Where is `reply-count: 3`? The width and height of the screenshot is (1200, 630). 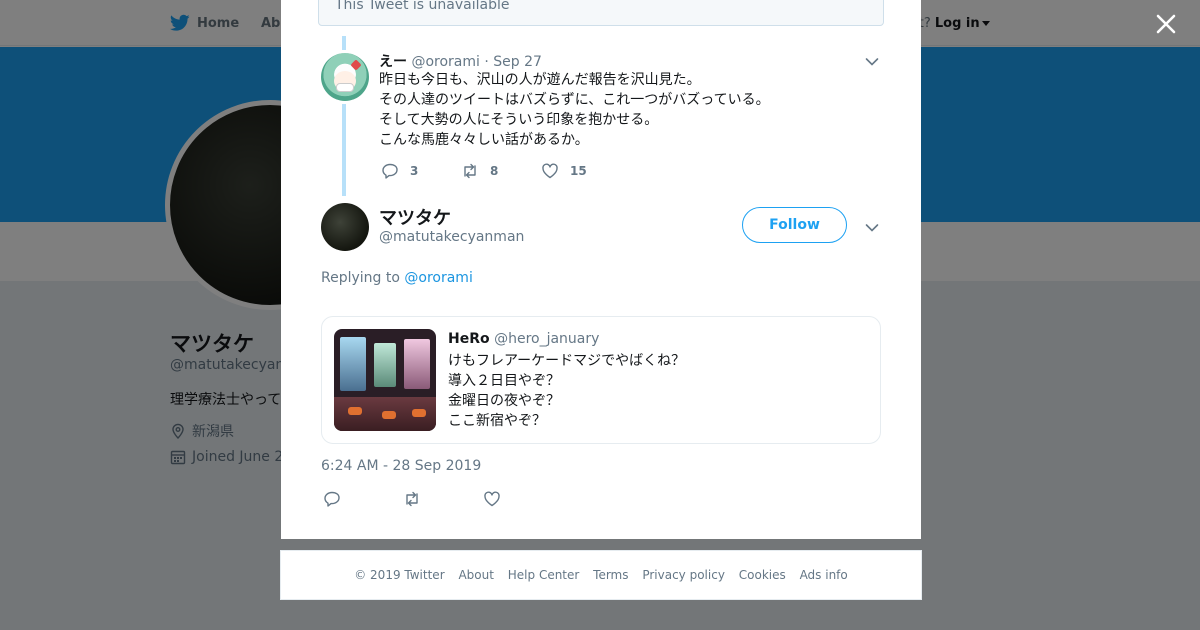 reply-count: 3 is located at coordinates (414, 171).